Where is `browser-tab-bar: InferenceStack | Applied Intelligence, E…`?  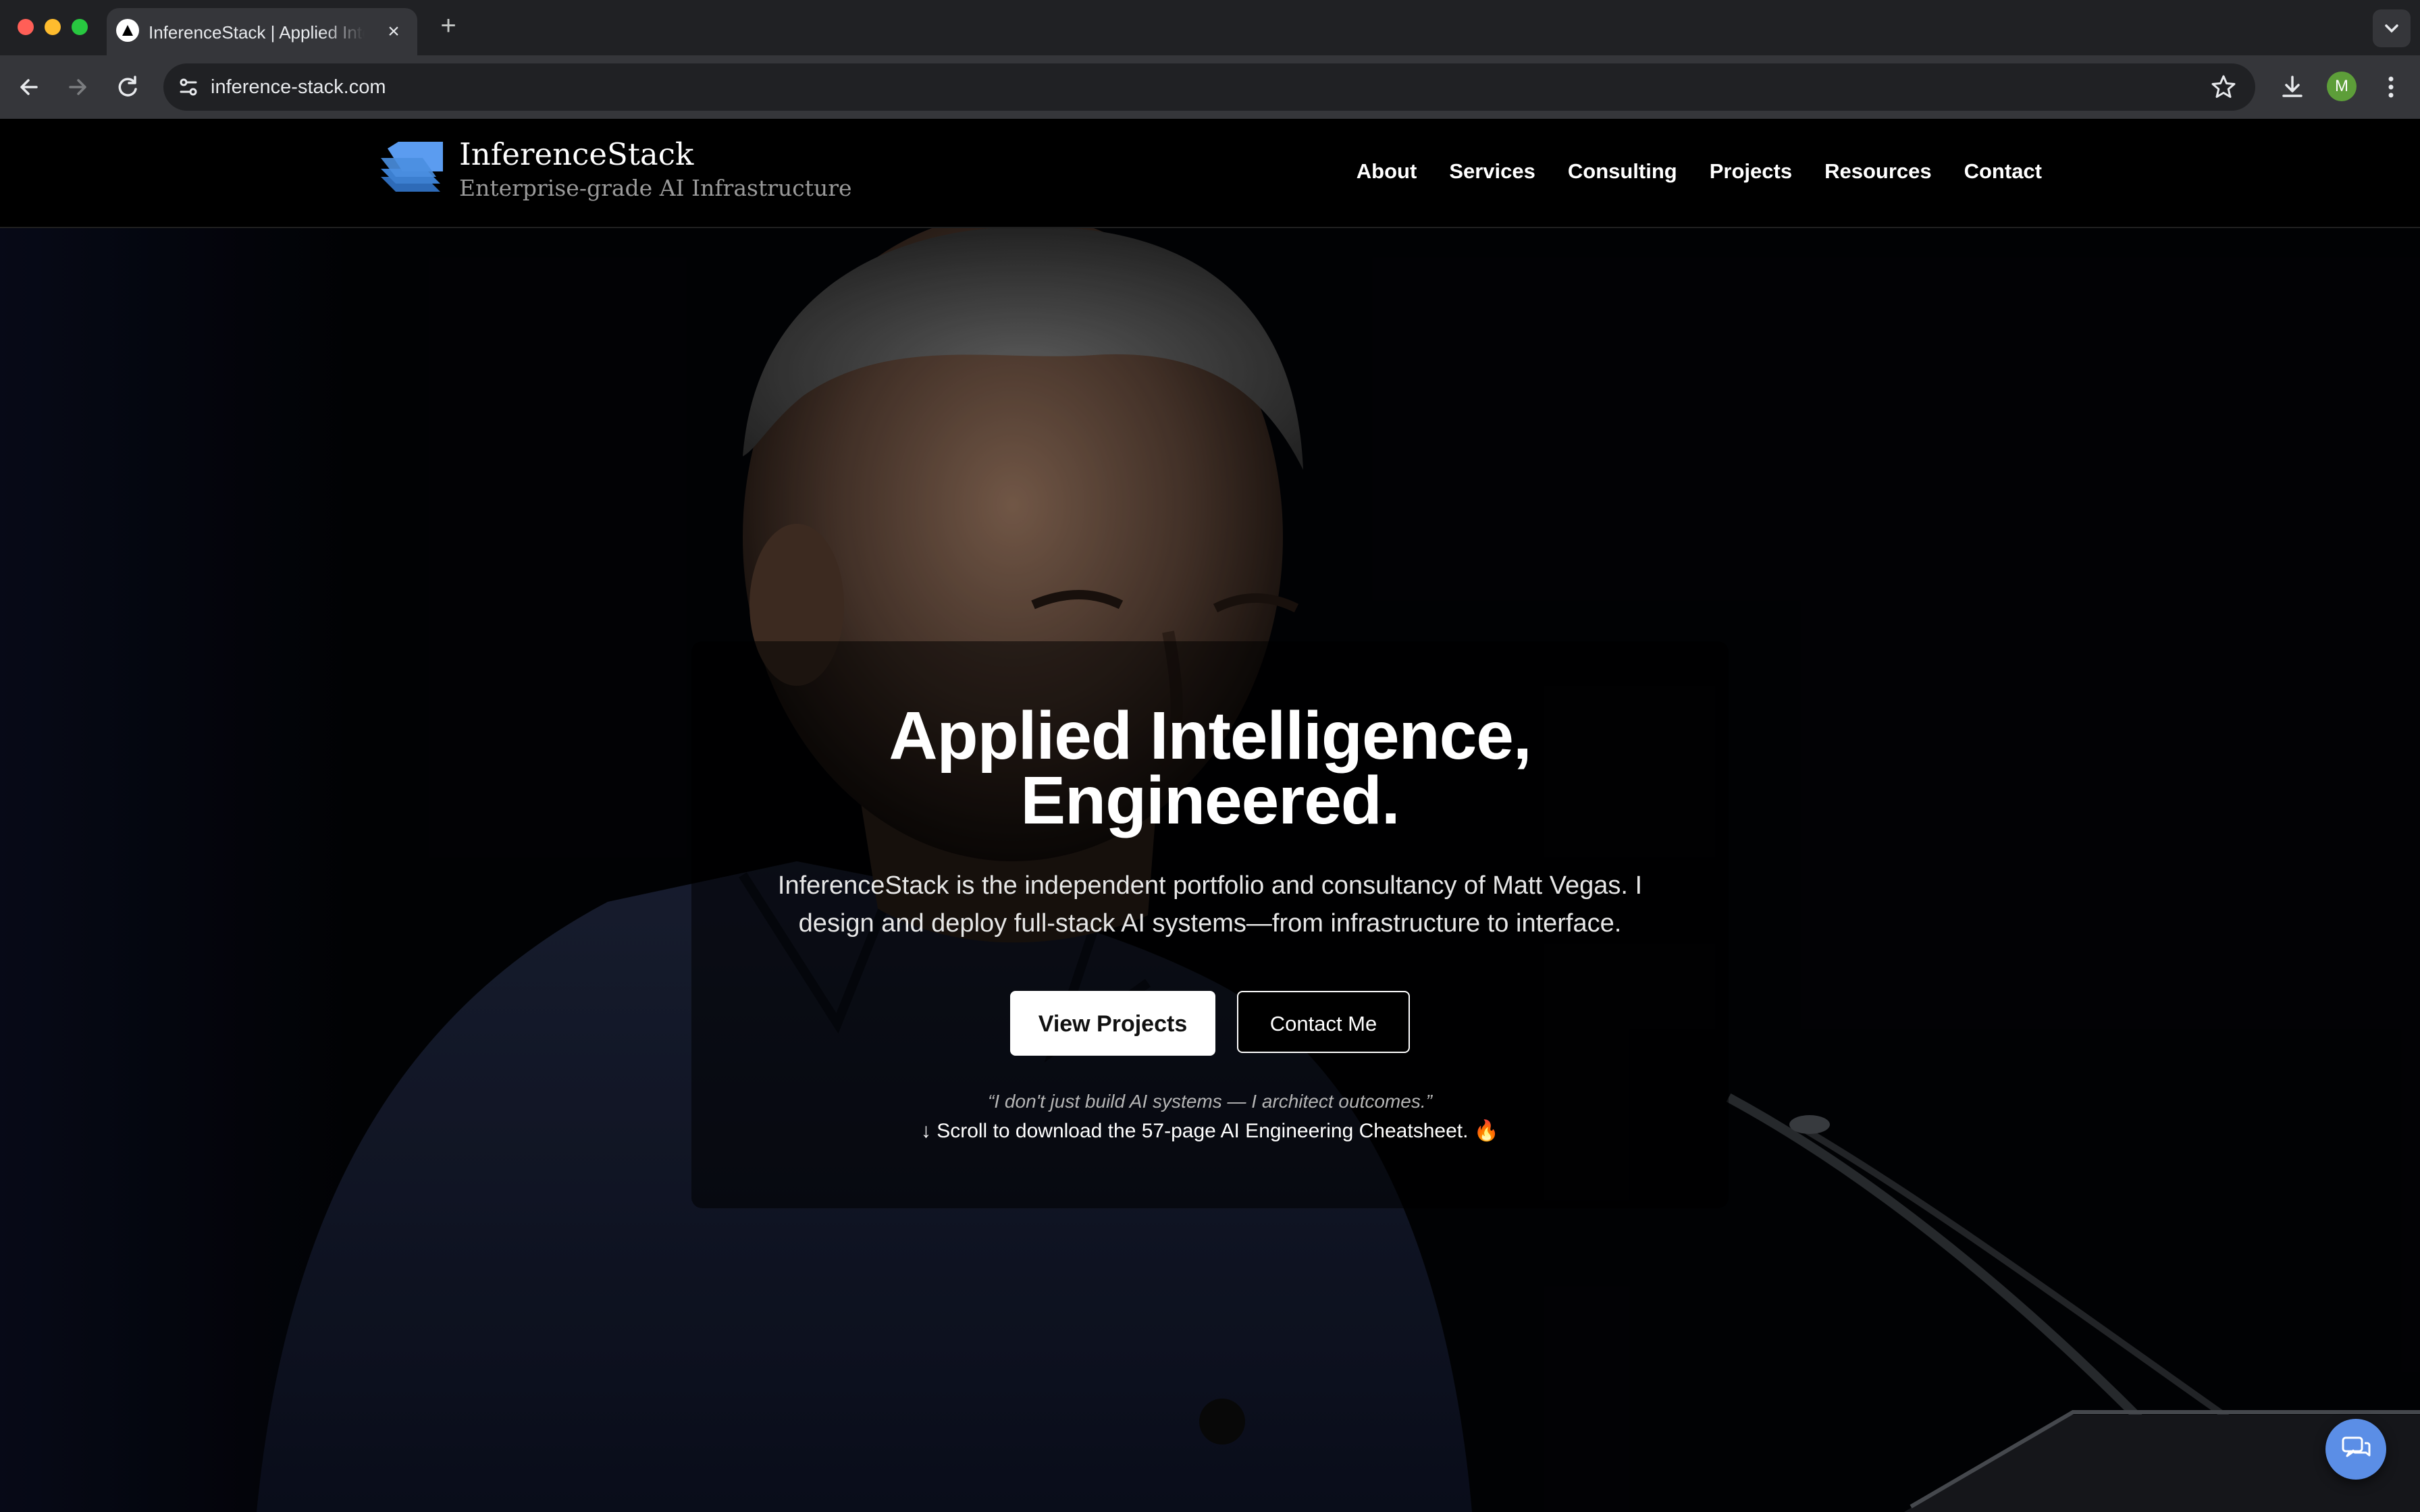
browser-tab-bar: InferenceStack | Applied Intelligence, E… is located at coordinates (1210, 27).